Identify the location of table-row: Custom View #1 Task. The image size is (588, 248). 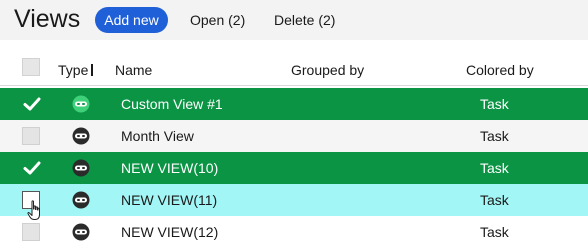
(294, 104).